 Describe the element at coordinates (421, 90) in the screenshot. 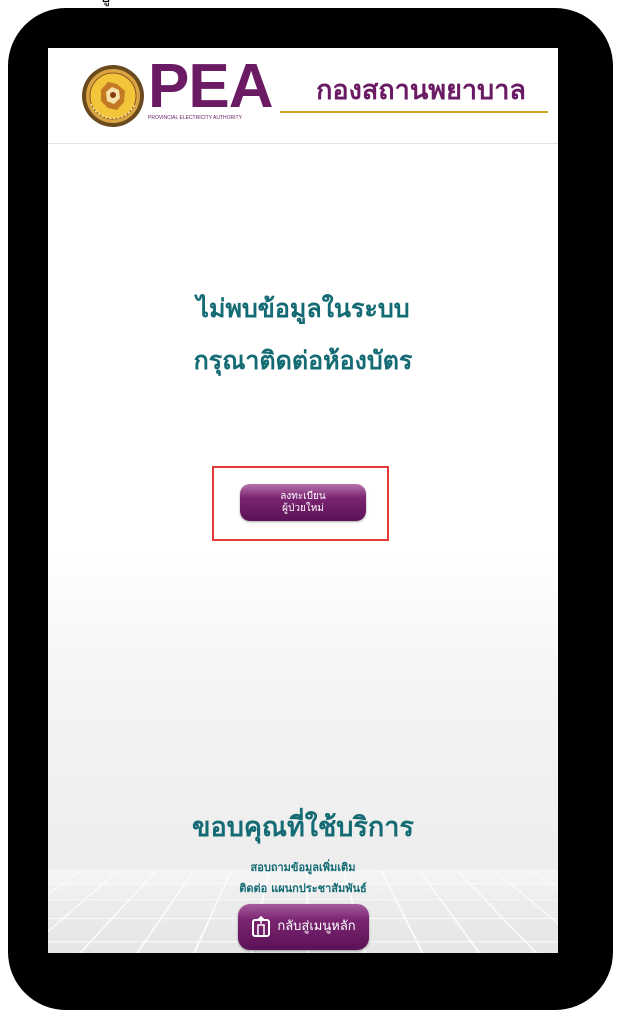

I see `department-title: กองสถานพยาบาล` at that location.